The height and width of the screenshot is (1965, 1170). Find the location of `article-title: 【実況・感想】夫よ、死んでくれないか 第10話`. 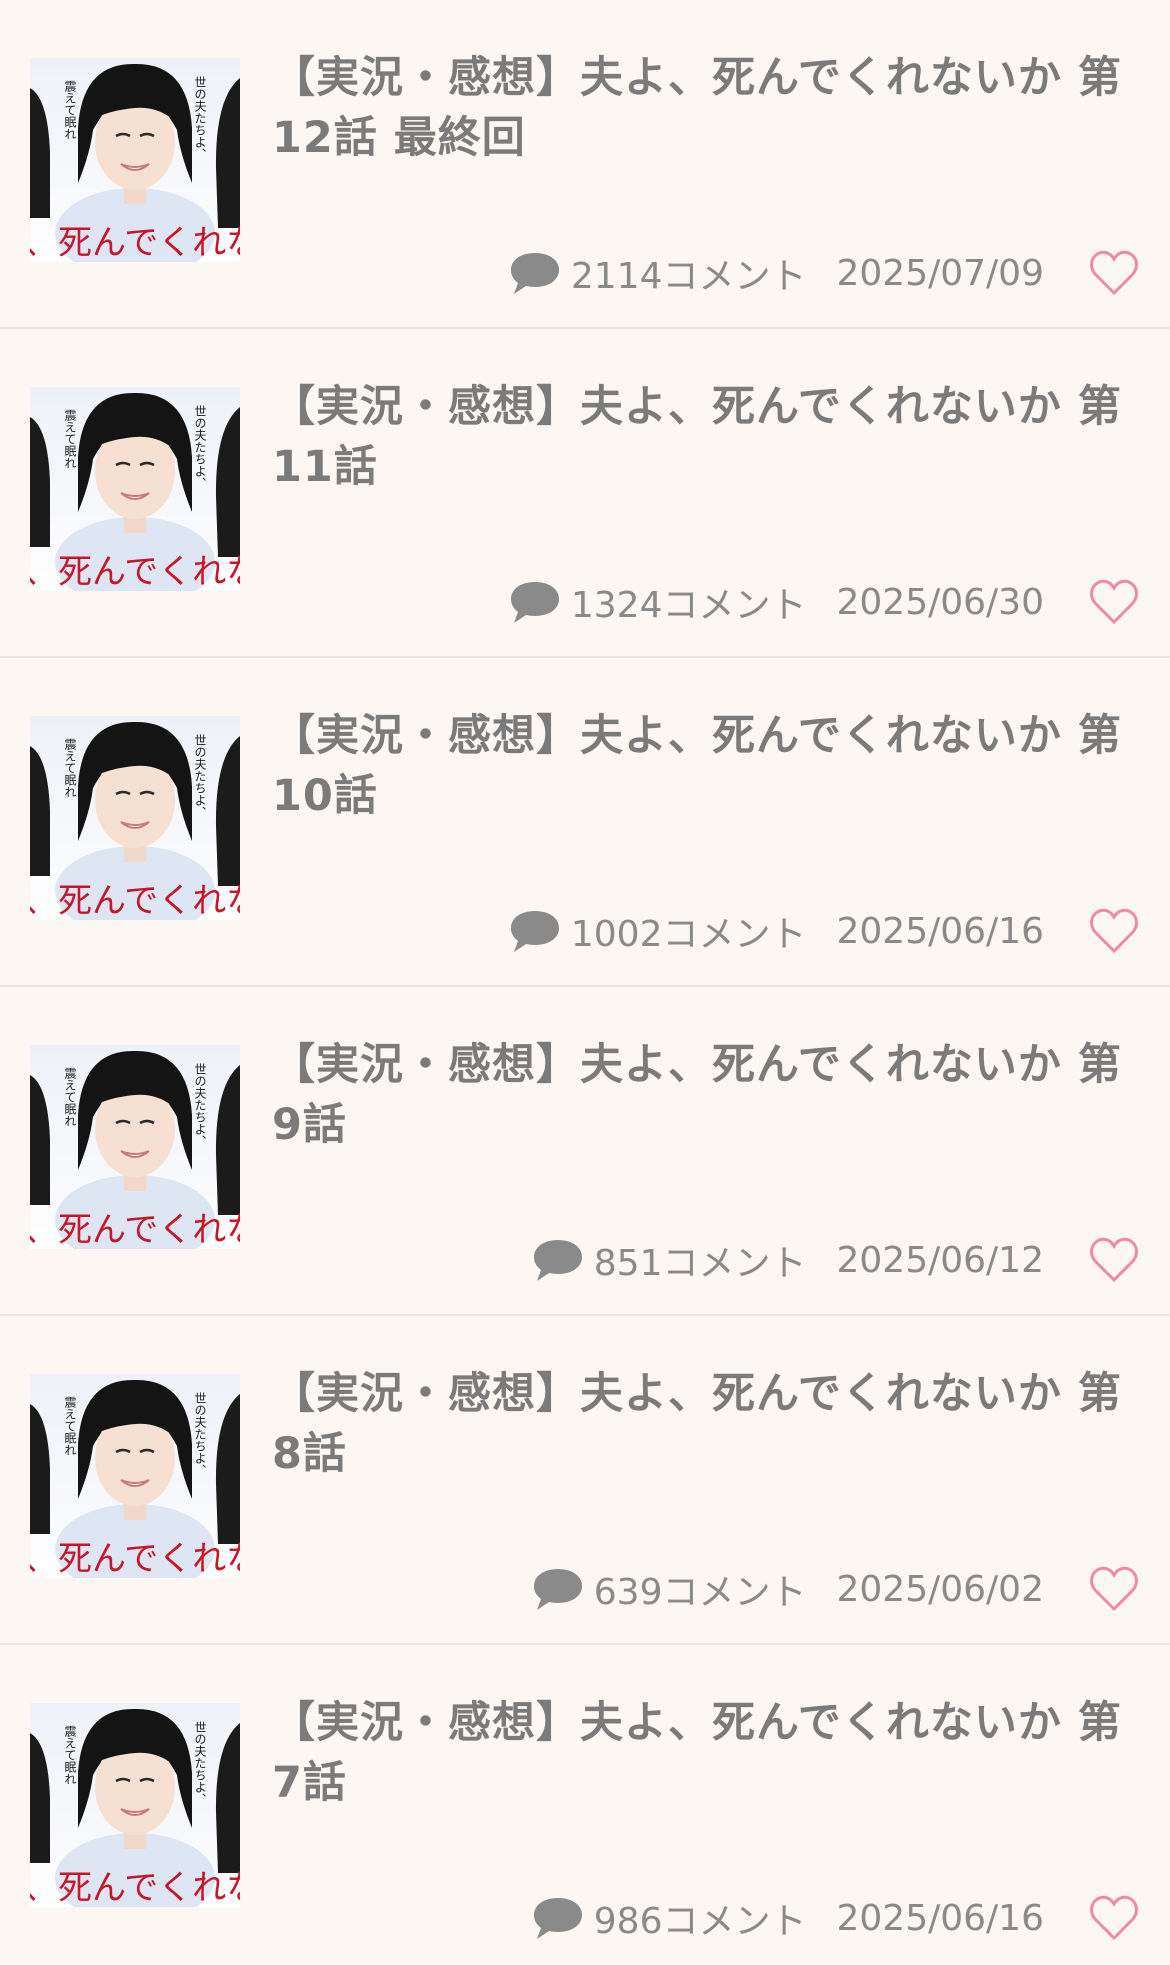

article-title: 【実況・感想】夫よ、死んでくれないか 第10話 is located at coordinates (707, 766).